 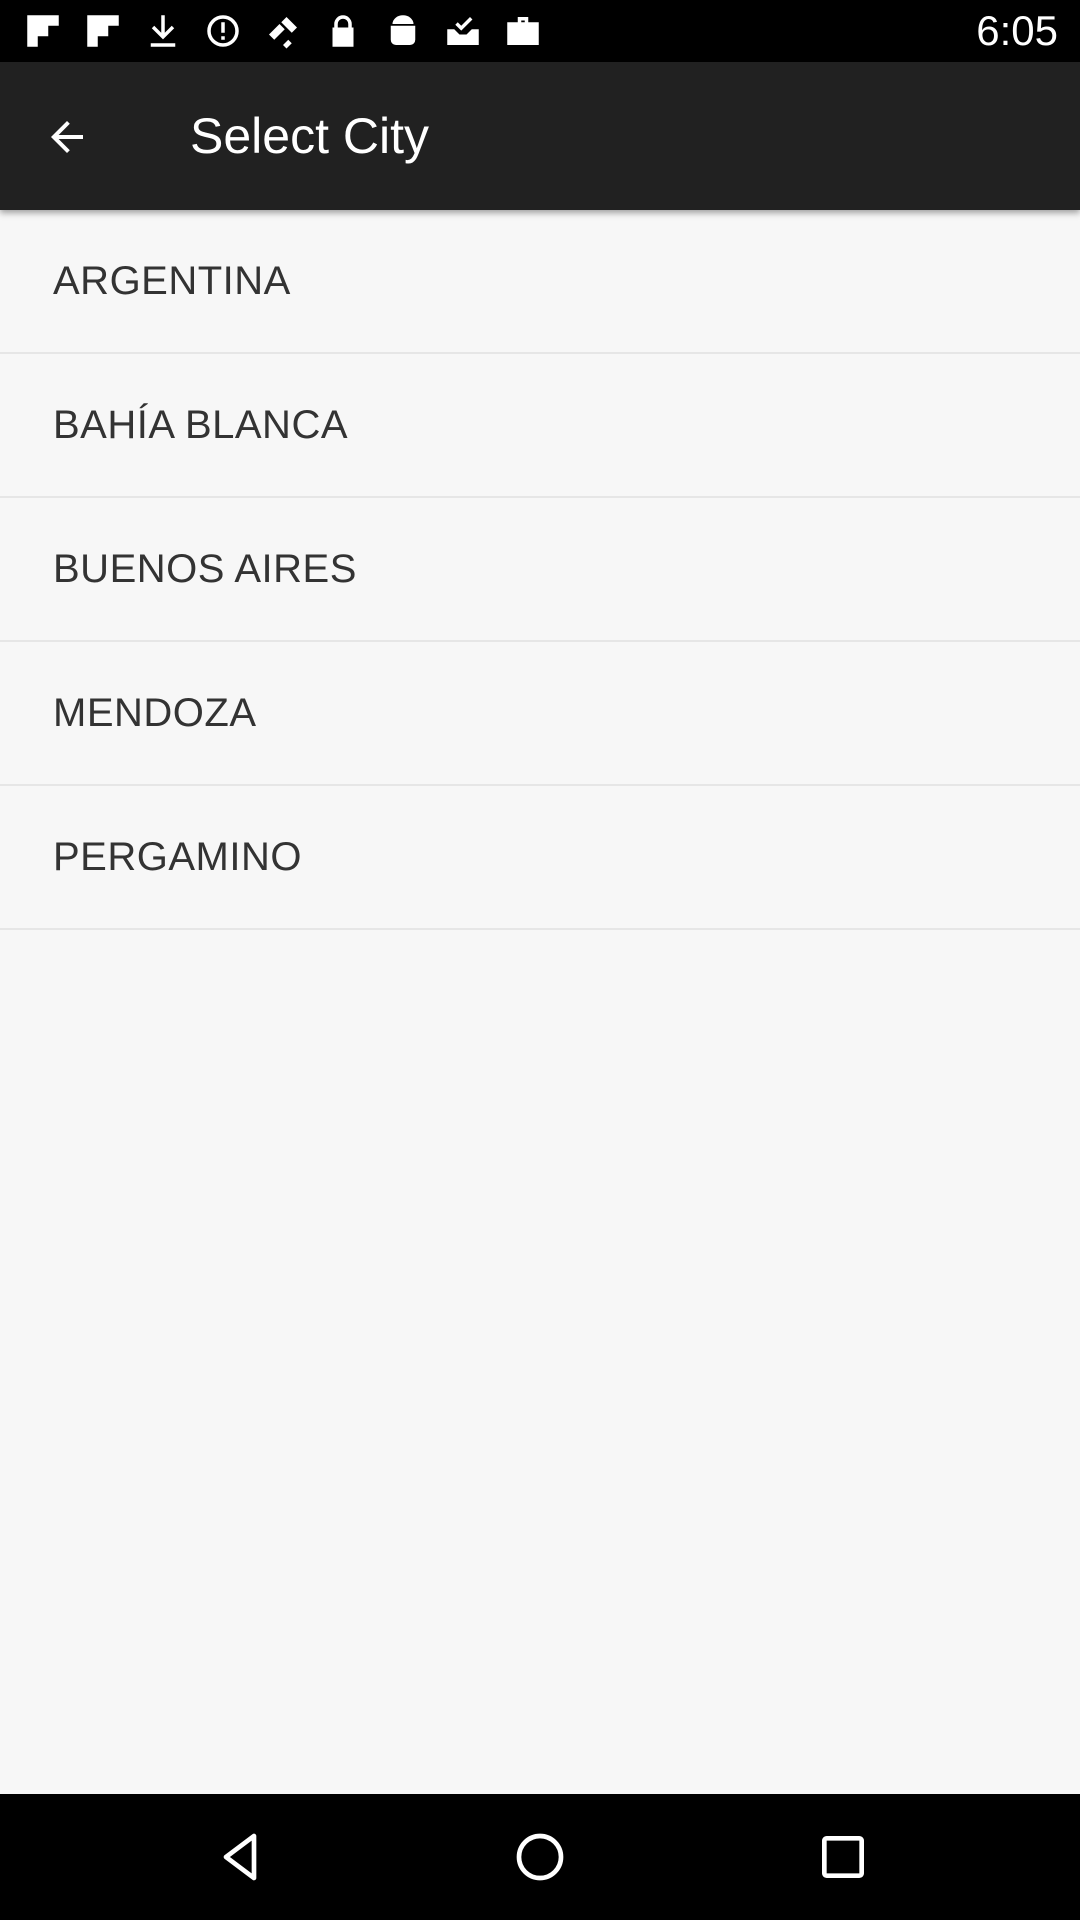 What do you see at coordinates (223, 31) in the screenshot?
I see `sync-disabled-icon` at bounding box center [223, 31].